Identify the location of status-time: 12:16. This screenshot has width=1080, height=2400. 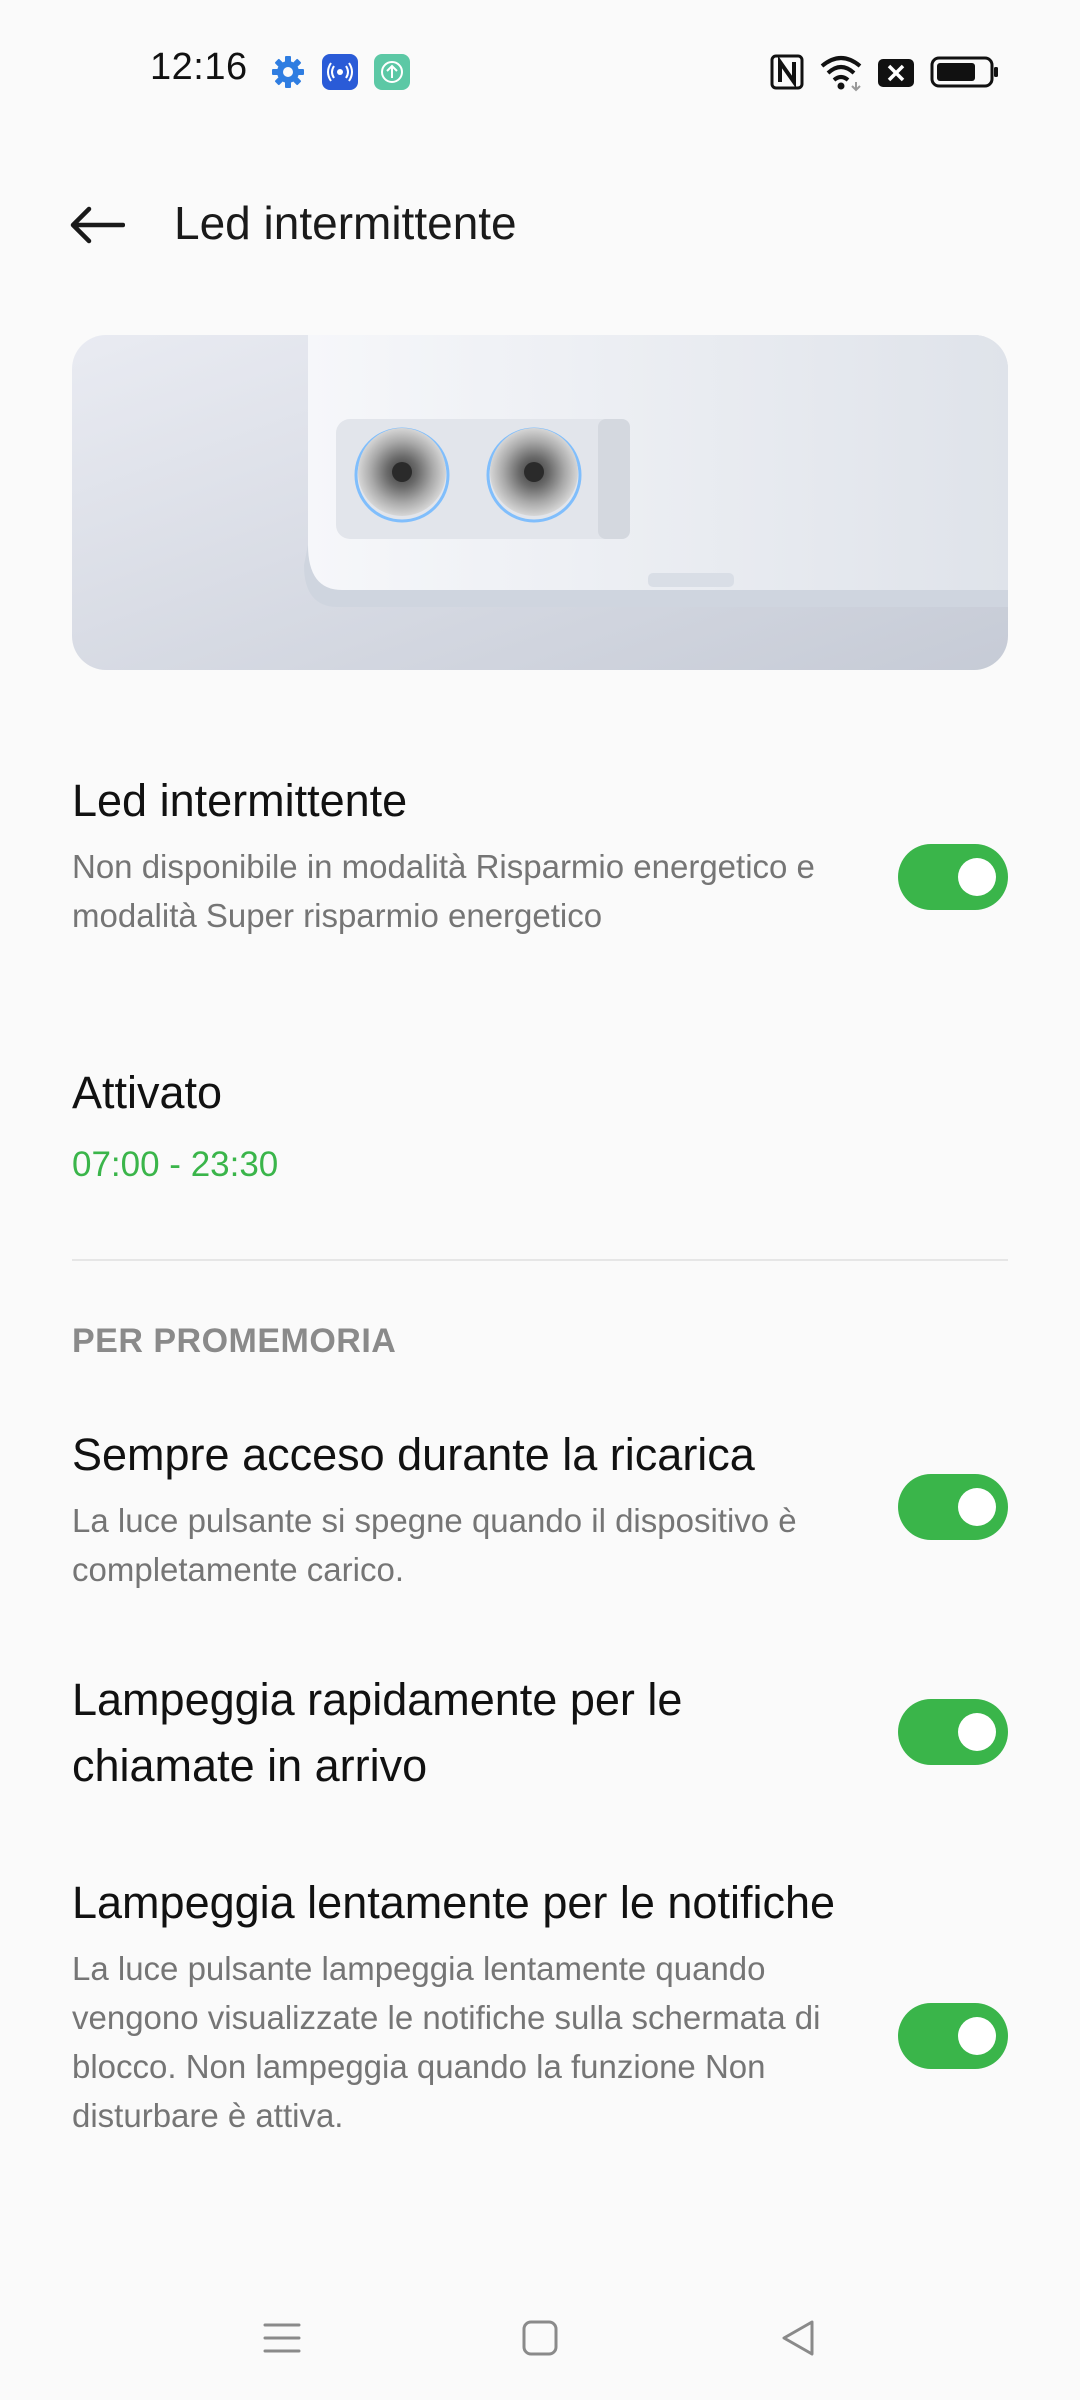
(199, 67).